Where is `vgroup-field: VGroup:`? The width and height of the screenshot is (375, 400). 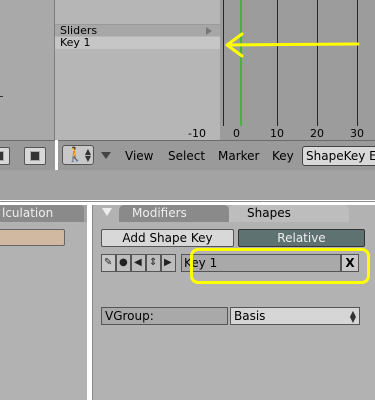 vgroup-field: VGroup: is located at coordinates (164, 316).